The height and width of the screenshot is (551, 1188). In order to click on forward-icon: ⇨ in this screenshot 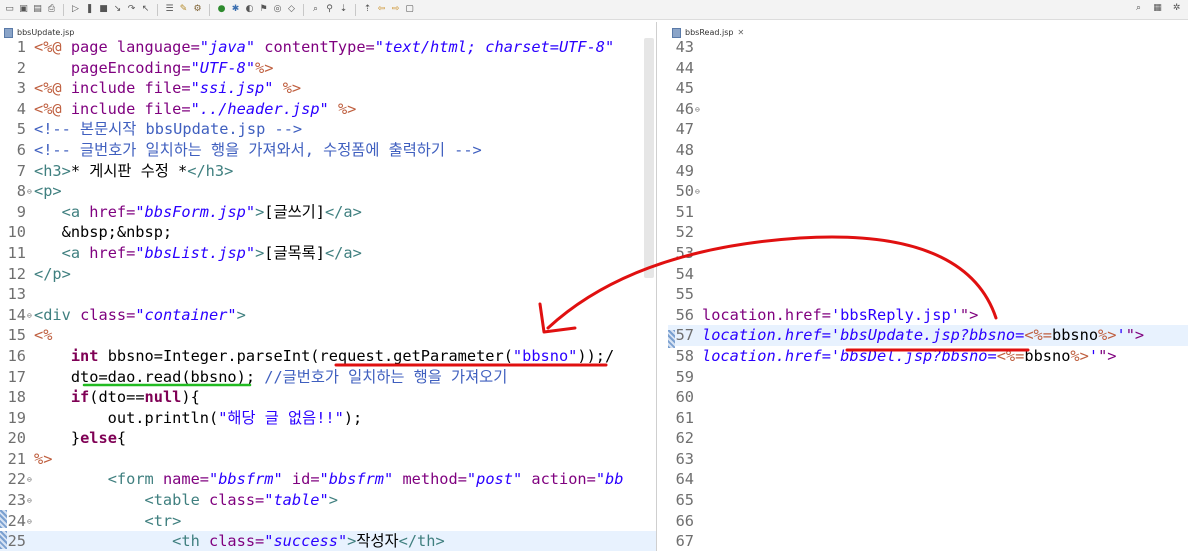, I will do `click(395, 9)`.